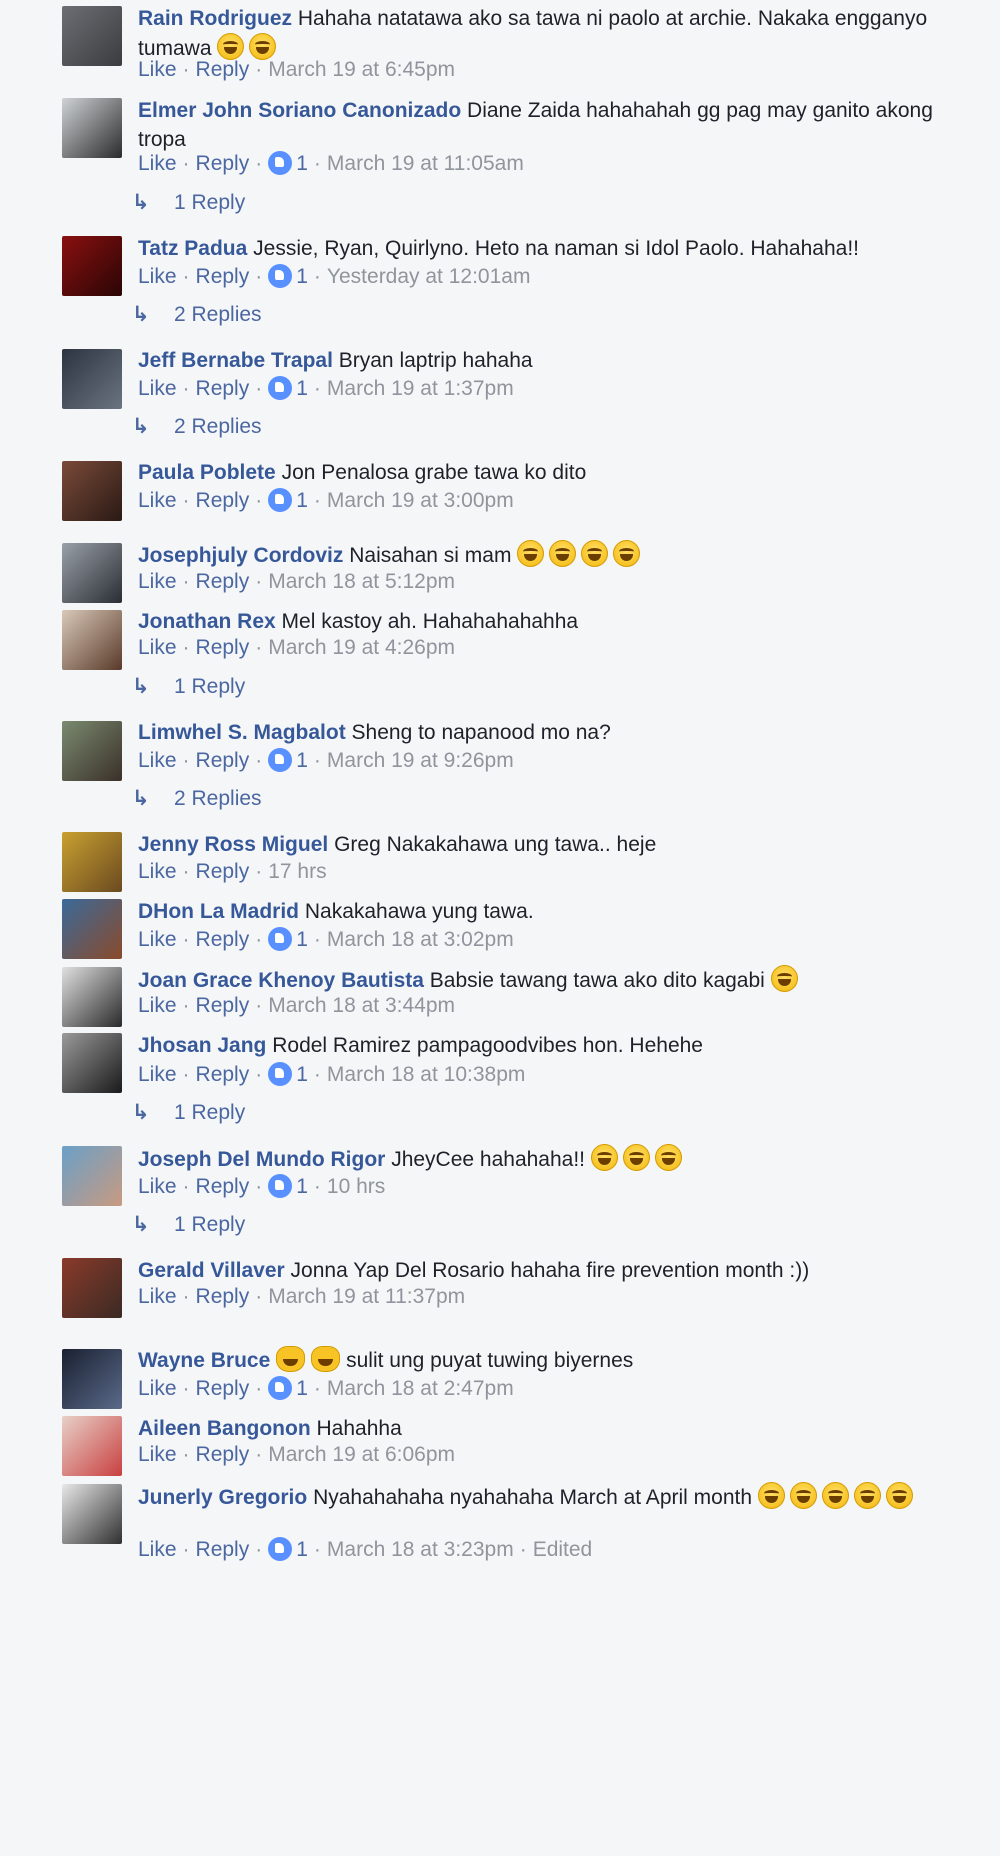 This screenshot has height=1856, width=1000. Describe the element at coordinates (204, 1360) in the screenshot. I see `comment-author: Wayne Bruce` at that location.